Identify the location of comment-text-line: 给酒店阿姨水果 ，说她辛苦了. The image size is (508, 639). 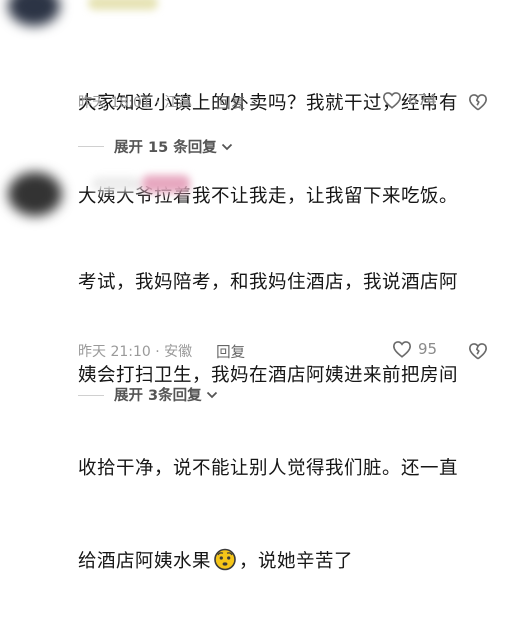
(288, 561).